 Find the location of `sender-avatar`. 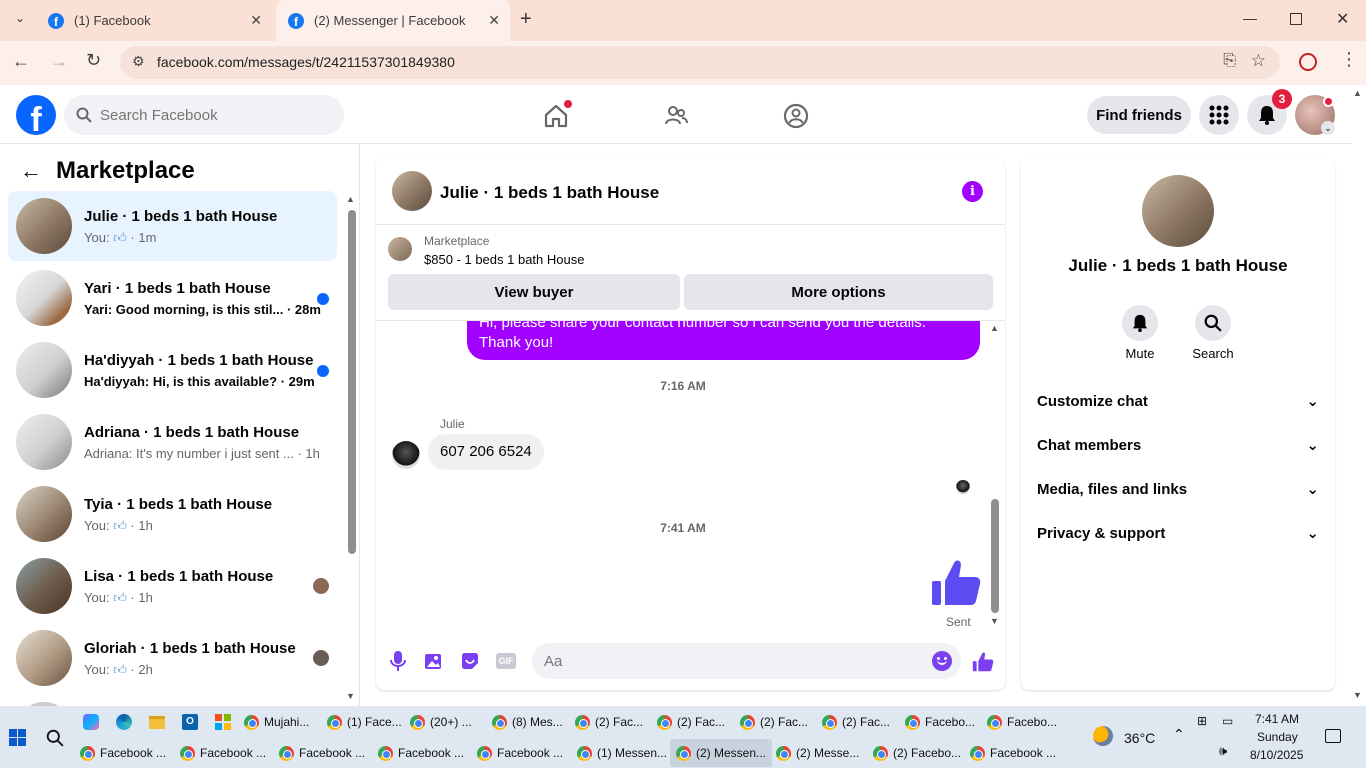

sender-avatar is located at coordinates (406, 455).